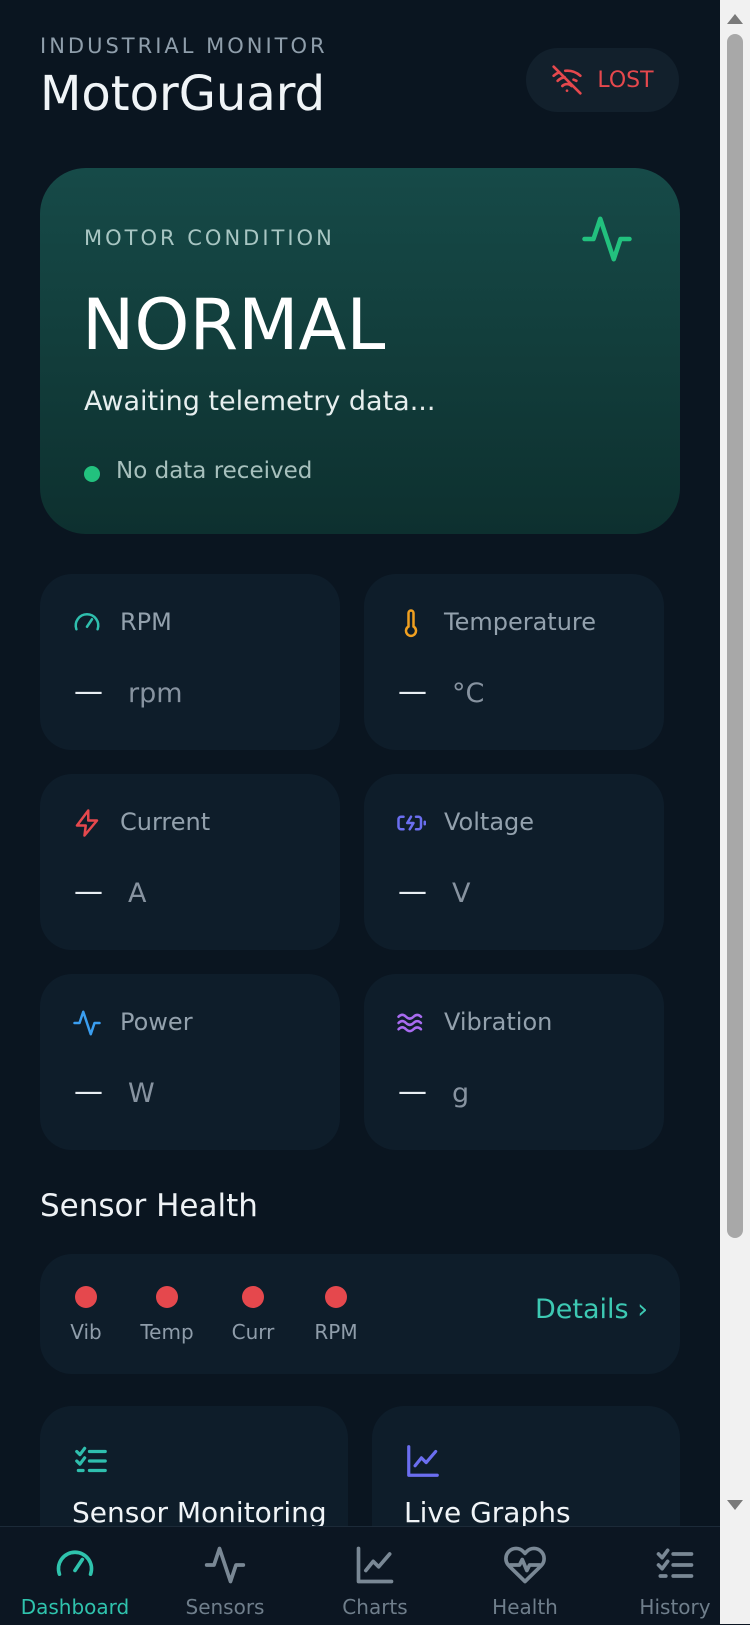 The height and width of the screenshot is (1625, 750). I want to click on feature-label: Live Graphs, so click(487, 1512).